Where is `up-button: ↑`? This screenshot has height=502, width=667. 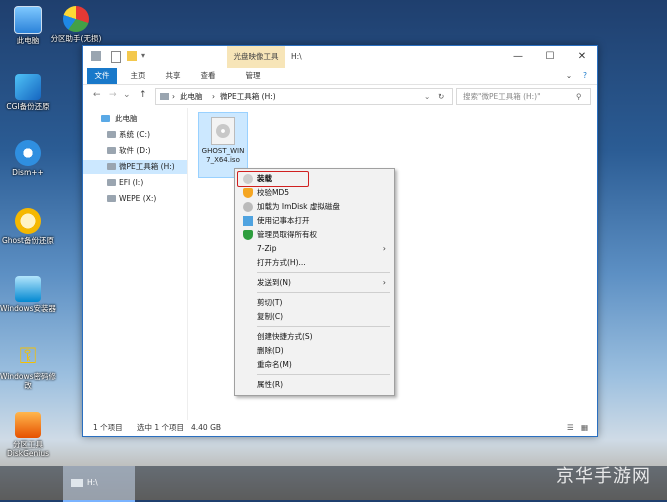
up-button: ↑ is located at coordinates (143, 95).